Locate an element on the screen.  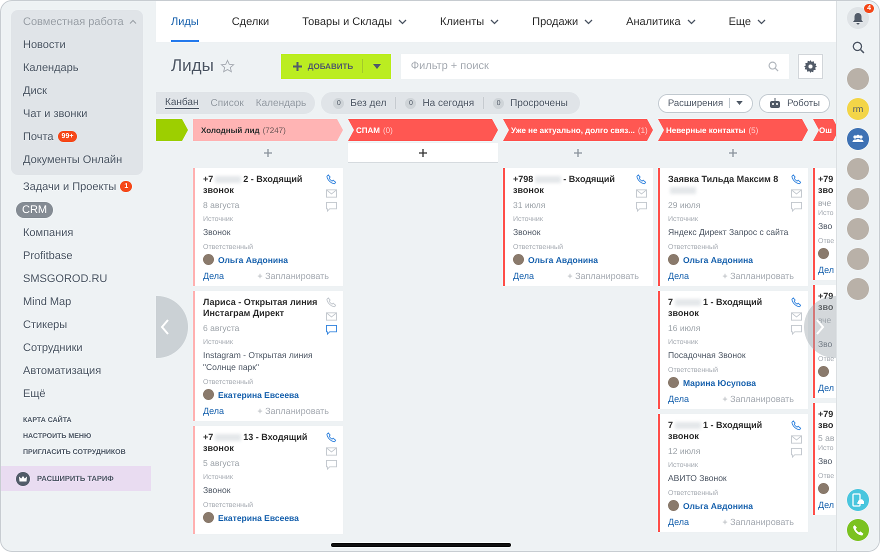
counter-filter: Без дел is located at coordinates (368, 103).